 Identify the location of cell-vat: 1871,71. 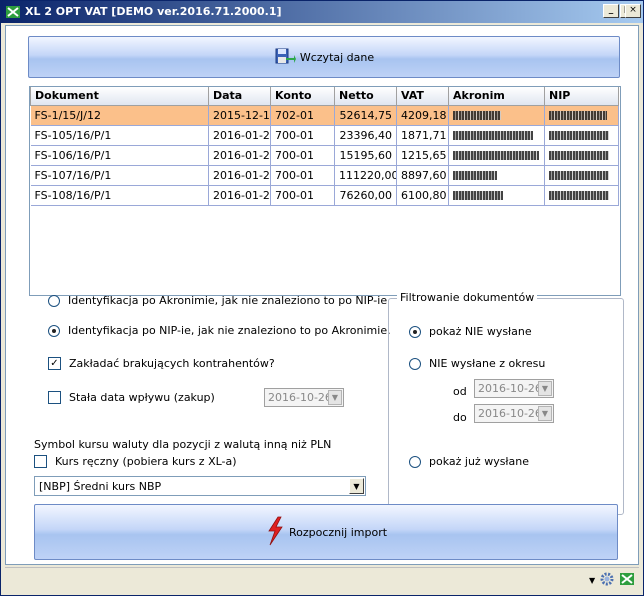
(422, 135).